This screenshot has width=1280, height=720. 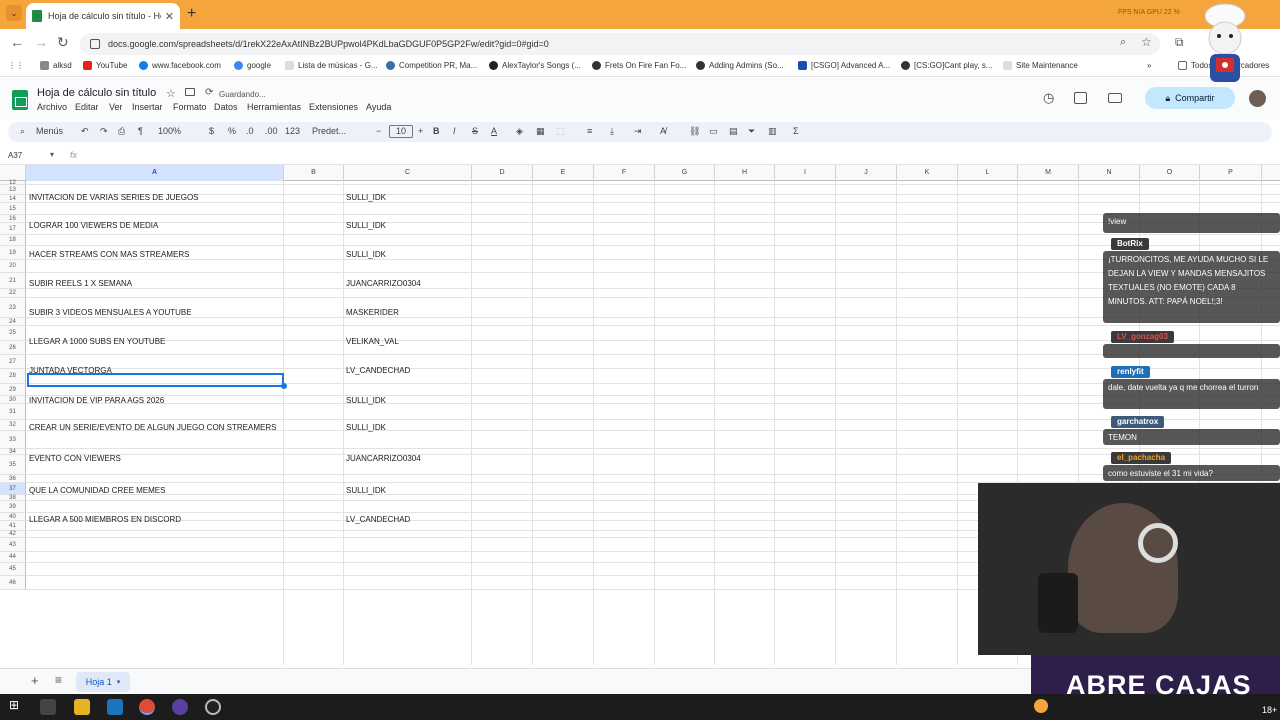 I want to click on text-color-button: A, so click(x=494, y=131).